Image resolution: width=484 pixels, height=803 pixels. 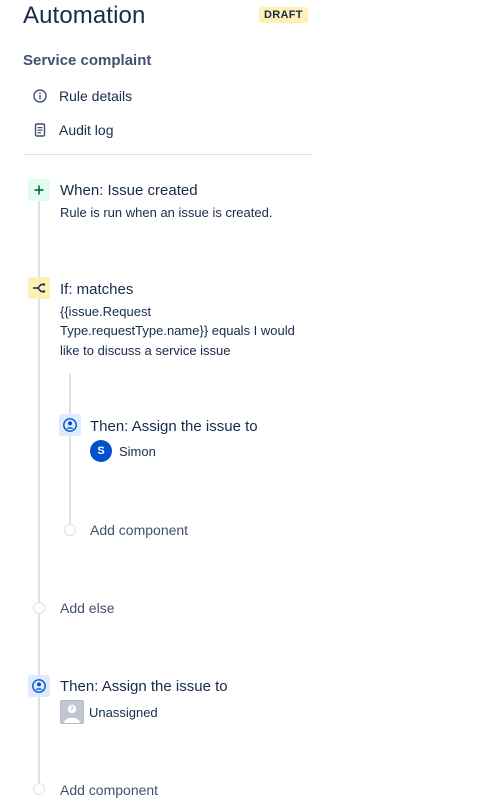 I want to click on branch-connector-line, so click(x=70, y=450).